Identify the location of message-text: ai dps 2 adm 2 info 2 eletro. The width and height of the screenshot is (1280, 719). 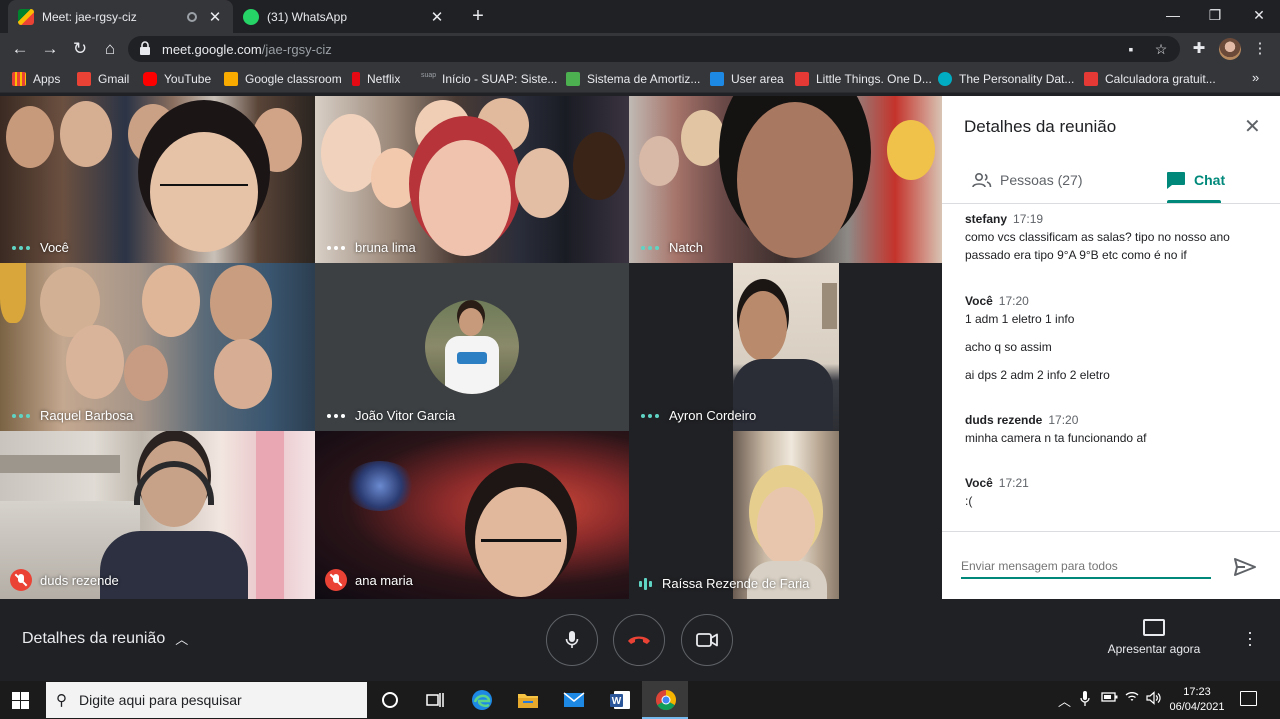
(1037, 375).